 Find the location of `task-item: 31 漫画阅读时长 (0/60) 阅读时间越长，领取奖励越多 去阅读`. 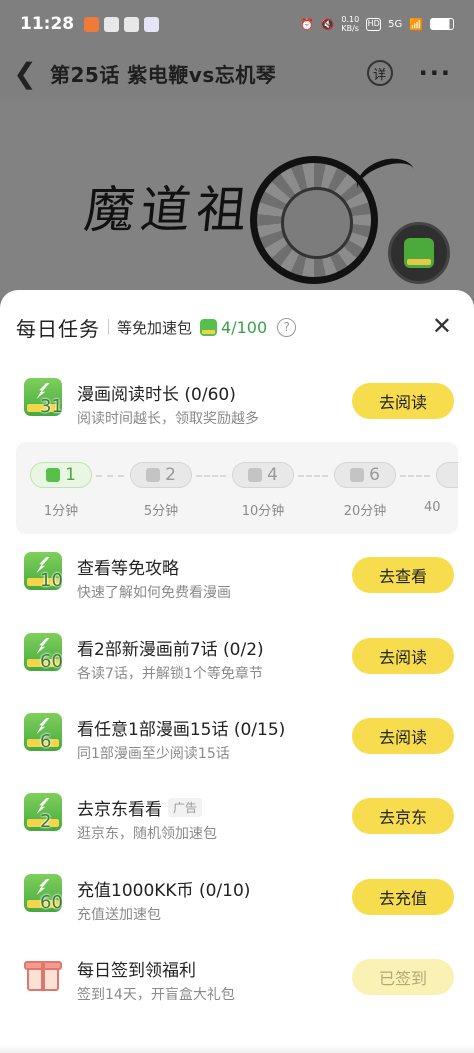

task-item: 31 漫画阅读时长 (0/60) 阅读时间越长，领取奖励越多 去阅读 is located at coordinates (237, 406).